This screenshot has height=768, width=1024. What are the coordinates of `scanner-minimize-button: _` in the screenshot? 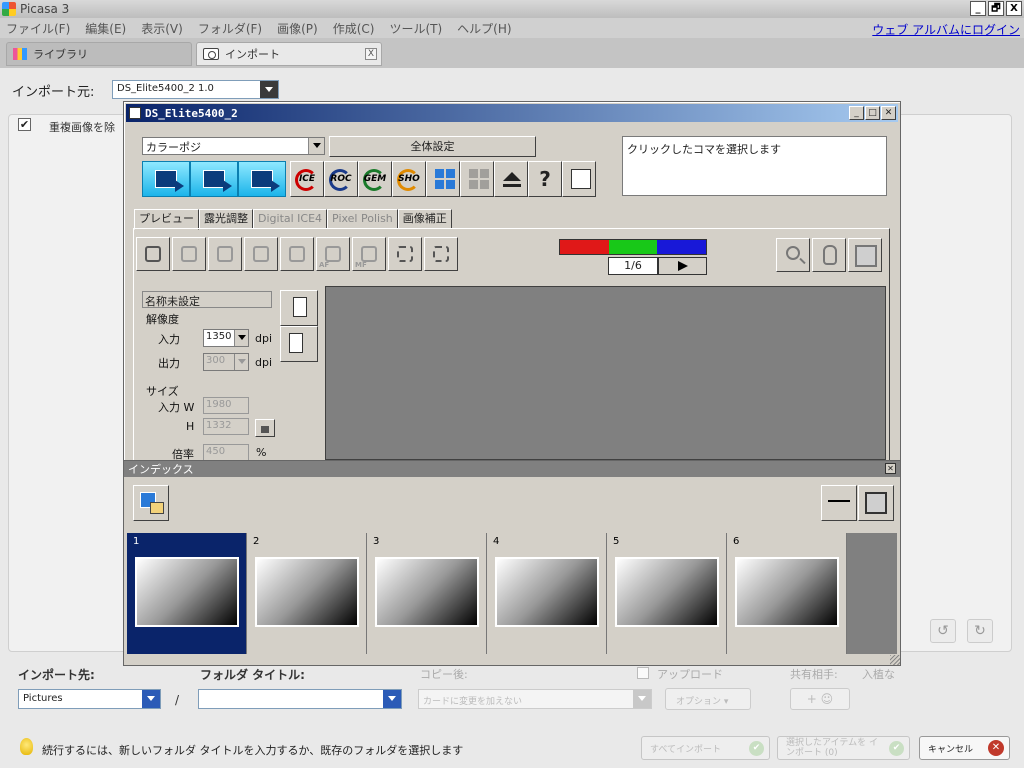 It's located at (856, 113).